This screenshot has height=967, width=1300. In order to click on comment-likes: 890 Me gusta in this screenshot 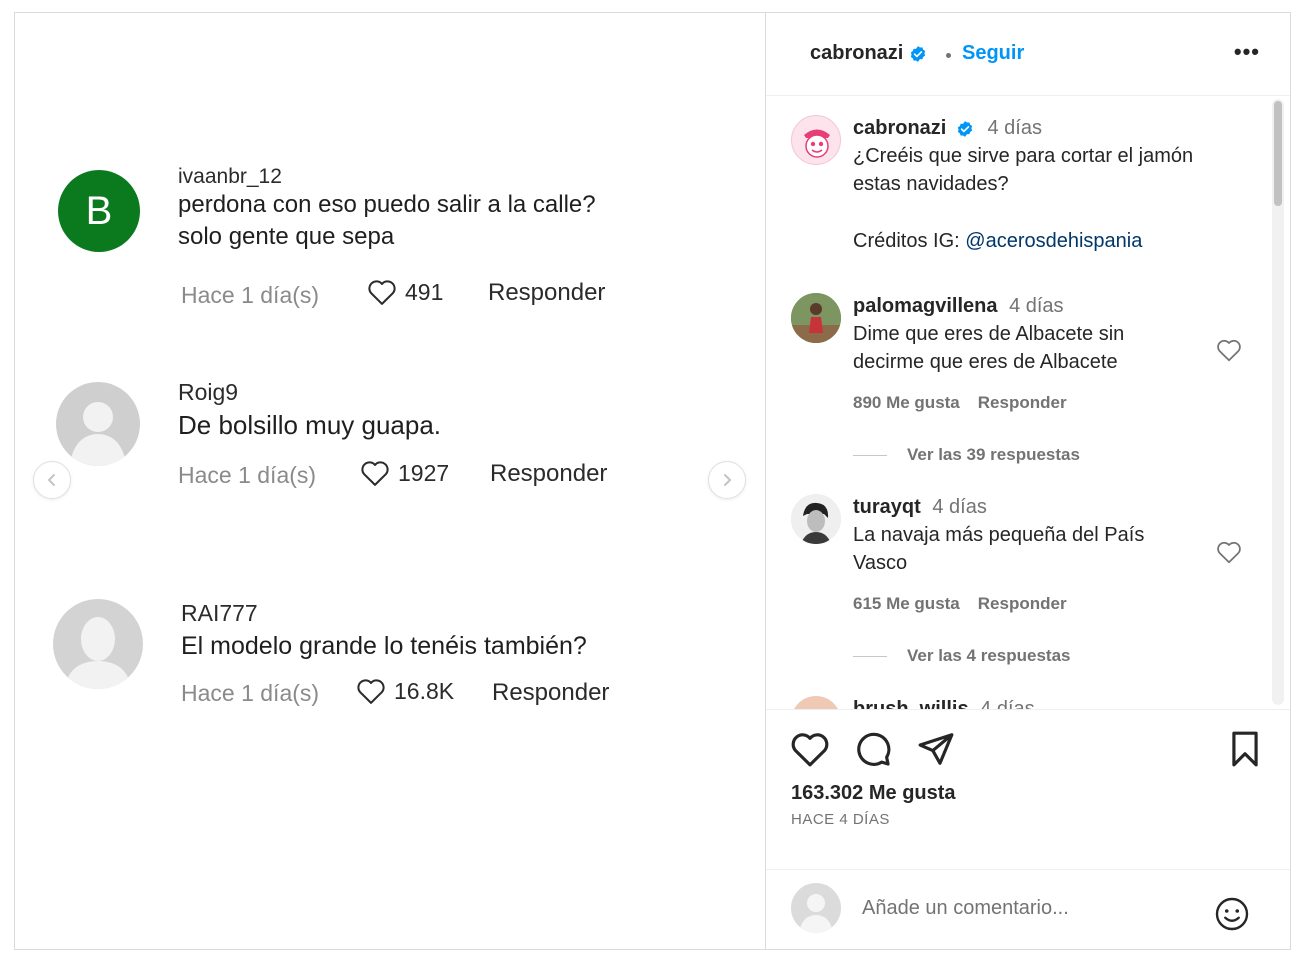, I will do `click(906, 402)`.